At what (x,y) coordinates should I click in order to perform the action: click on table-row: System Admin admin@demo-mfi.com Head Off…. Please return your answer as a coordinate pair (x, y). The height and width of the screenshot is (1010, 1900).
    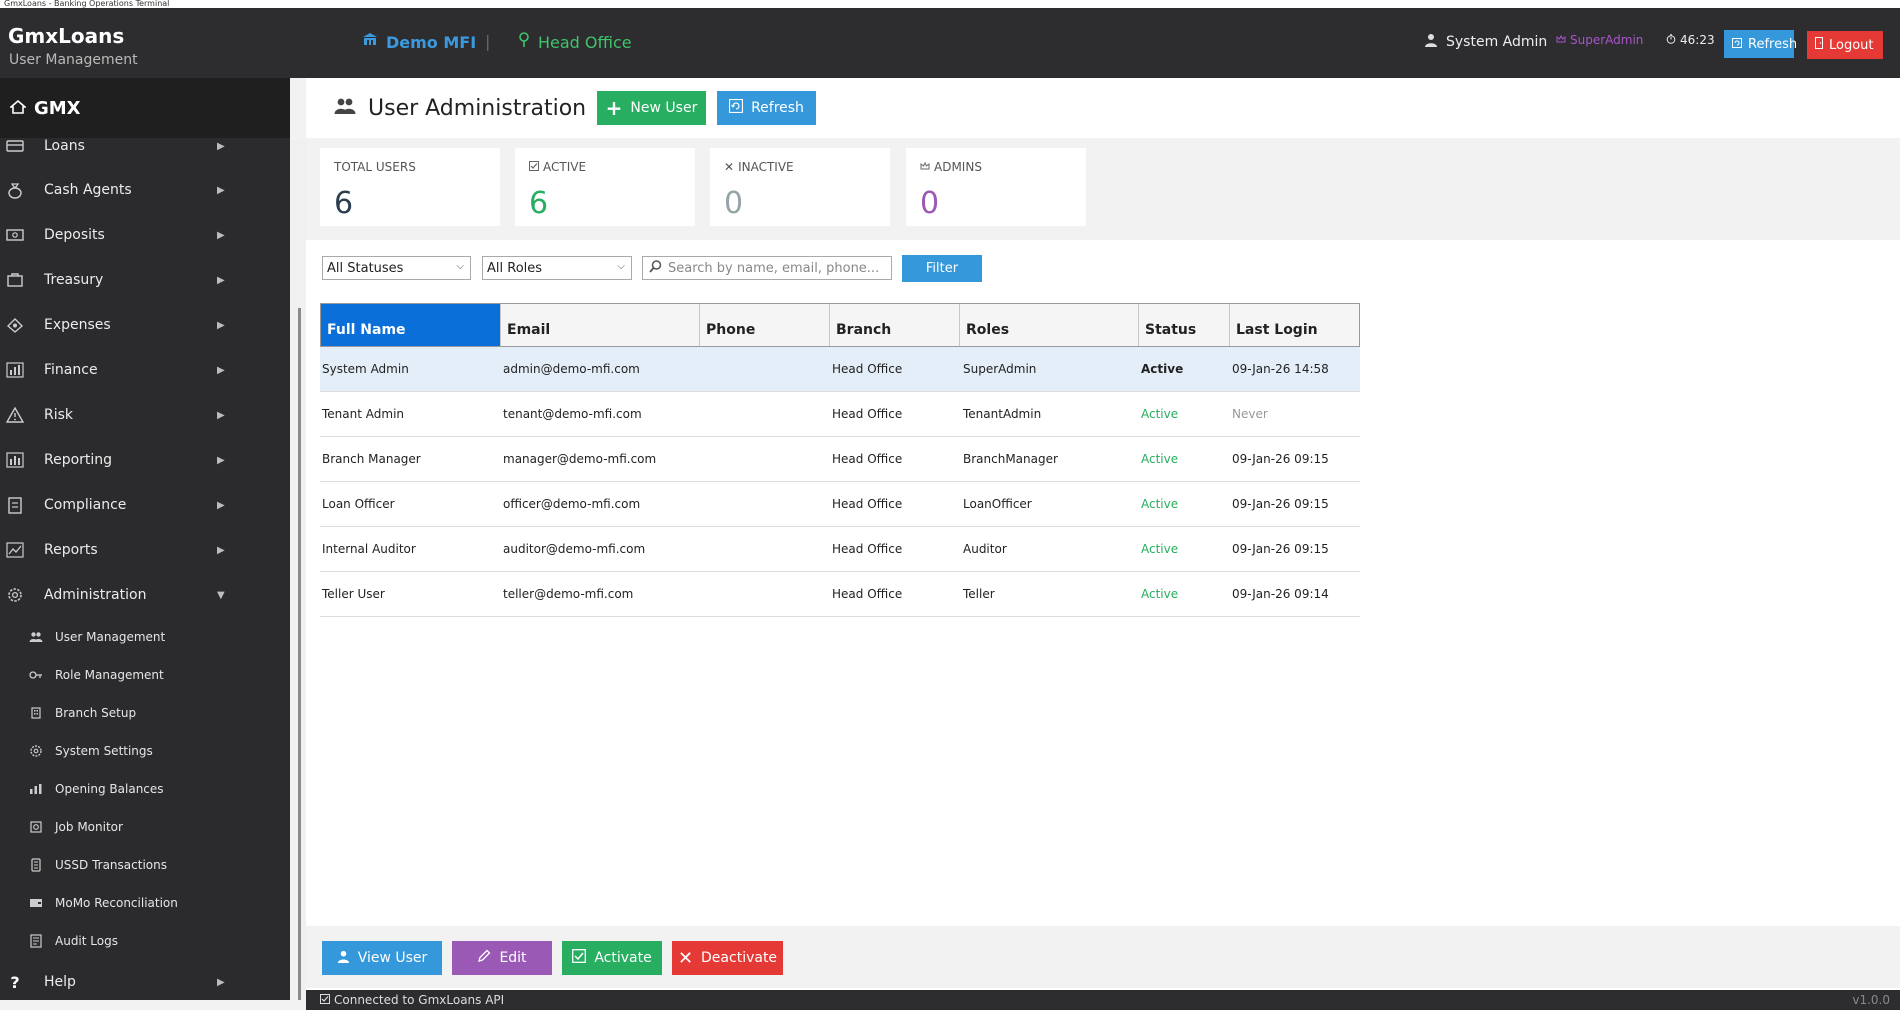
    Looking at the image, I should click on (840, 369).